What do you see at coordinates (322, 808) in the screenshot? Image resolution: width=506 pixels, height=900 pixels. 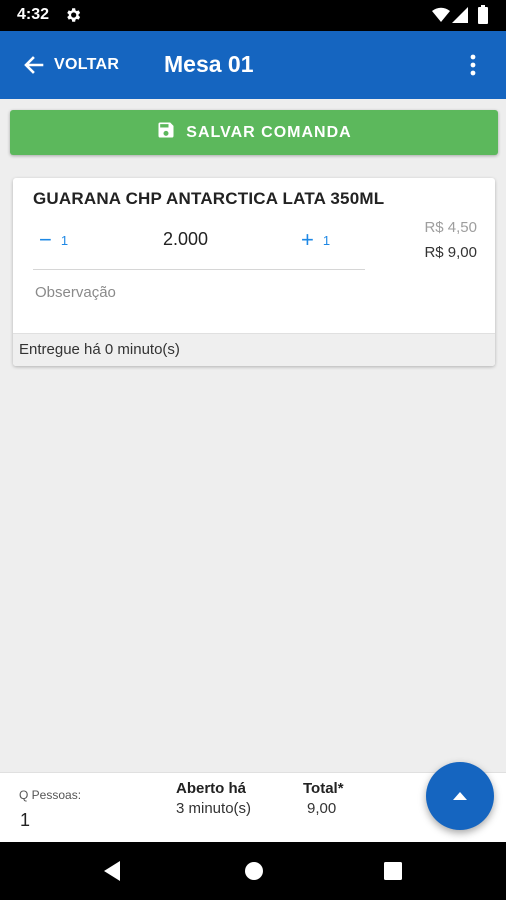 I see `total-value: 9,00` at bounding box center [322, 808].